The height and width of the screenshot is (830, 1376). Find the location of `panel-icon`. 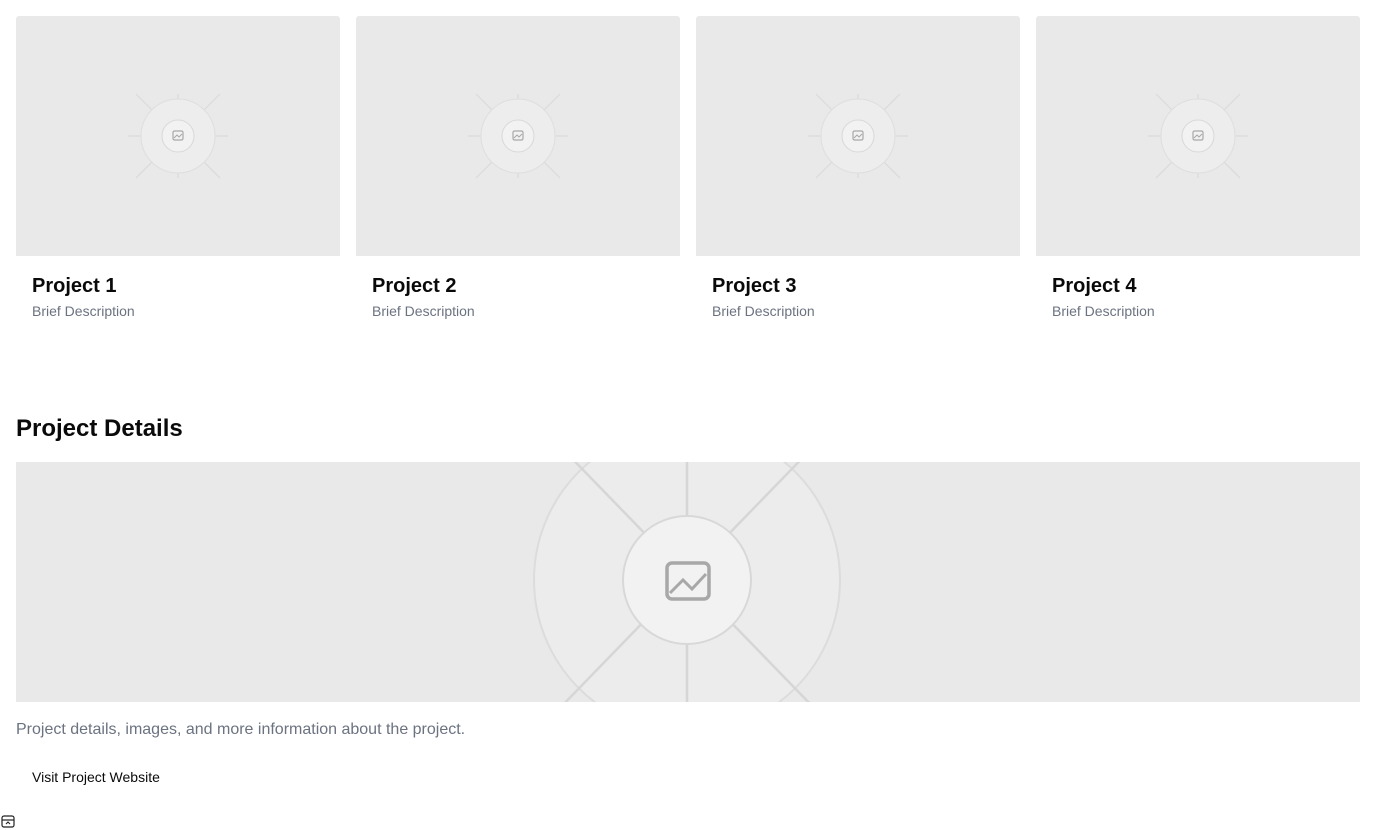

panel-icon is located at coordinates (8, 821).